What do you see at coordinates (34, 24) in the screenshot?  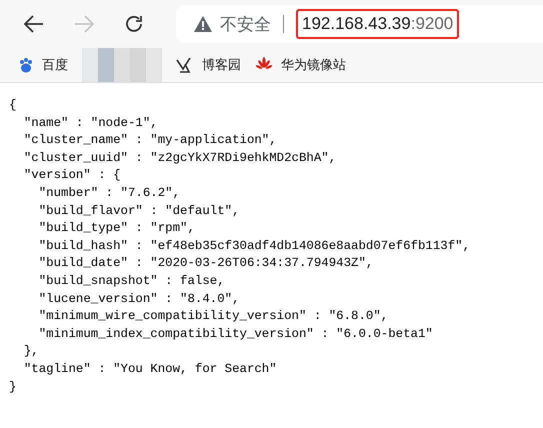 I see `back-icon` at bounding box center [34, 24].